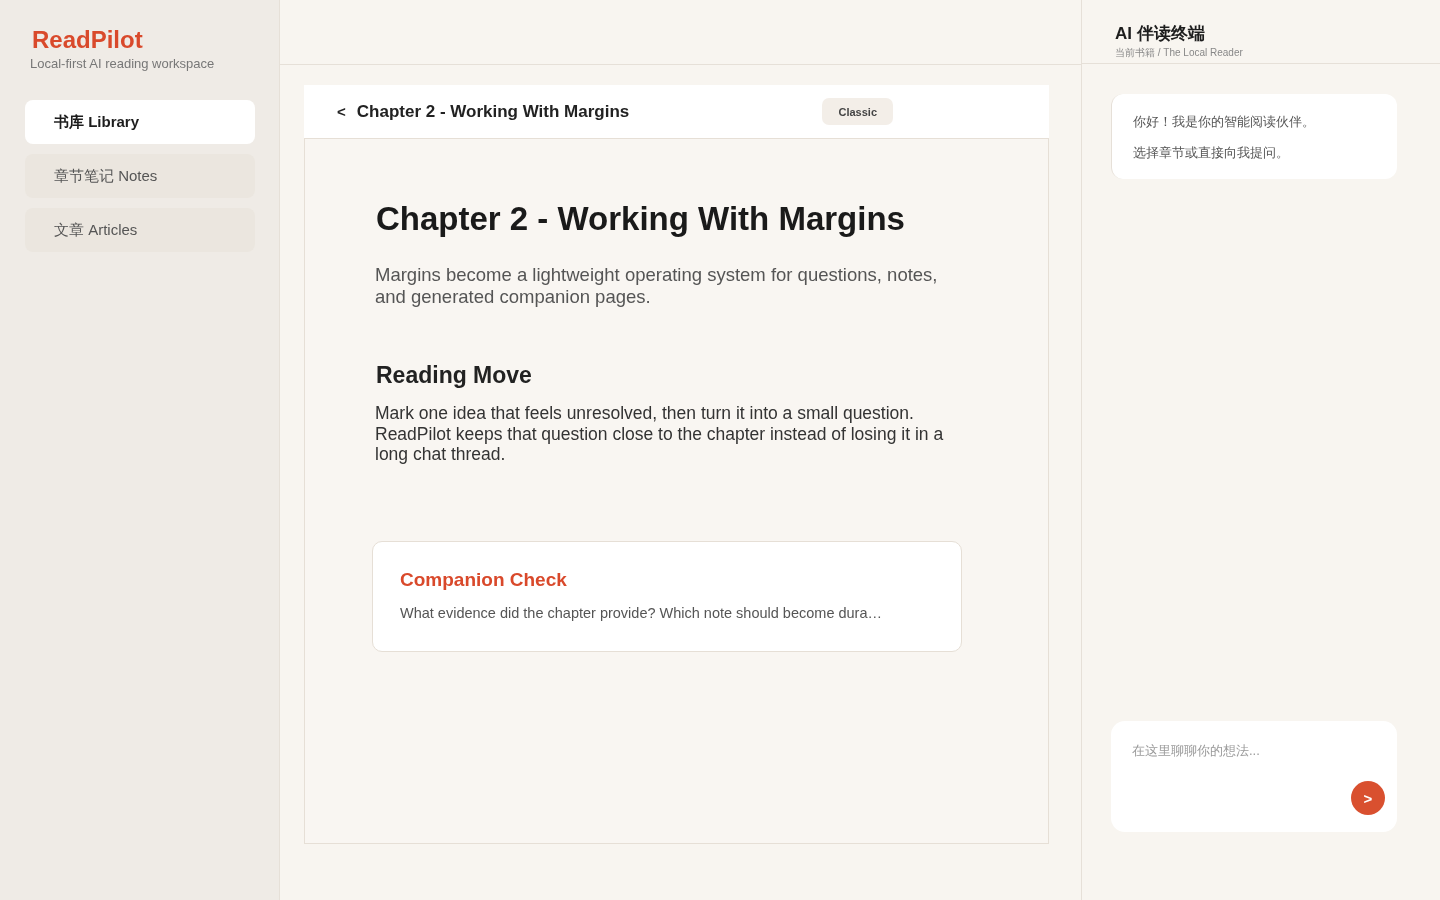 The width and height of the screenshot is (1440, 900). What do you see at coordinates (140, 176) in the screenshot?
I see `sidebar-item: 章节笔记 Notes` at bounding box center [140, 176].